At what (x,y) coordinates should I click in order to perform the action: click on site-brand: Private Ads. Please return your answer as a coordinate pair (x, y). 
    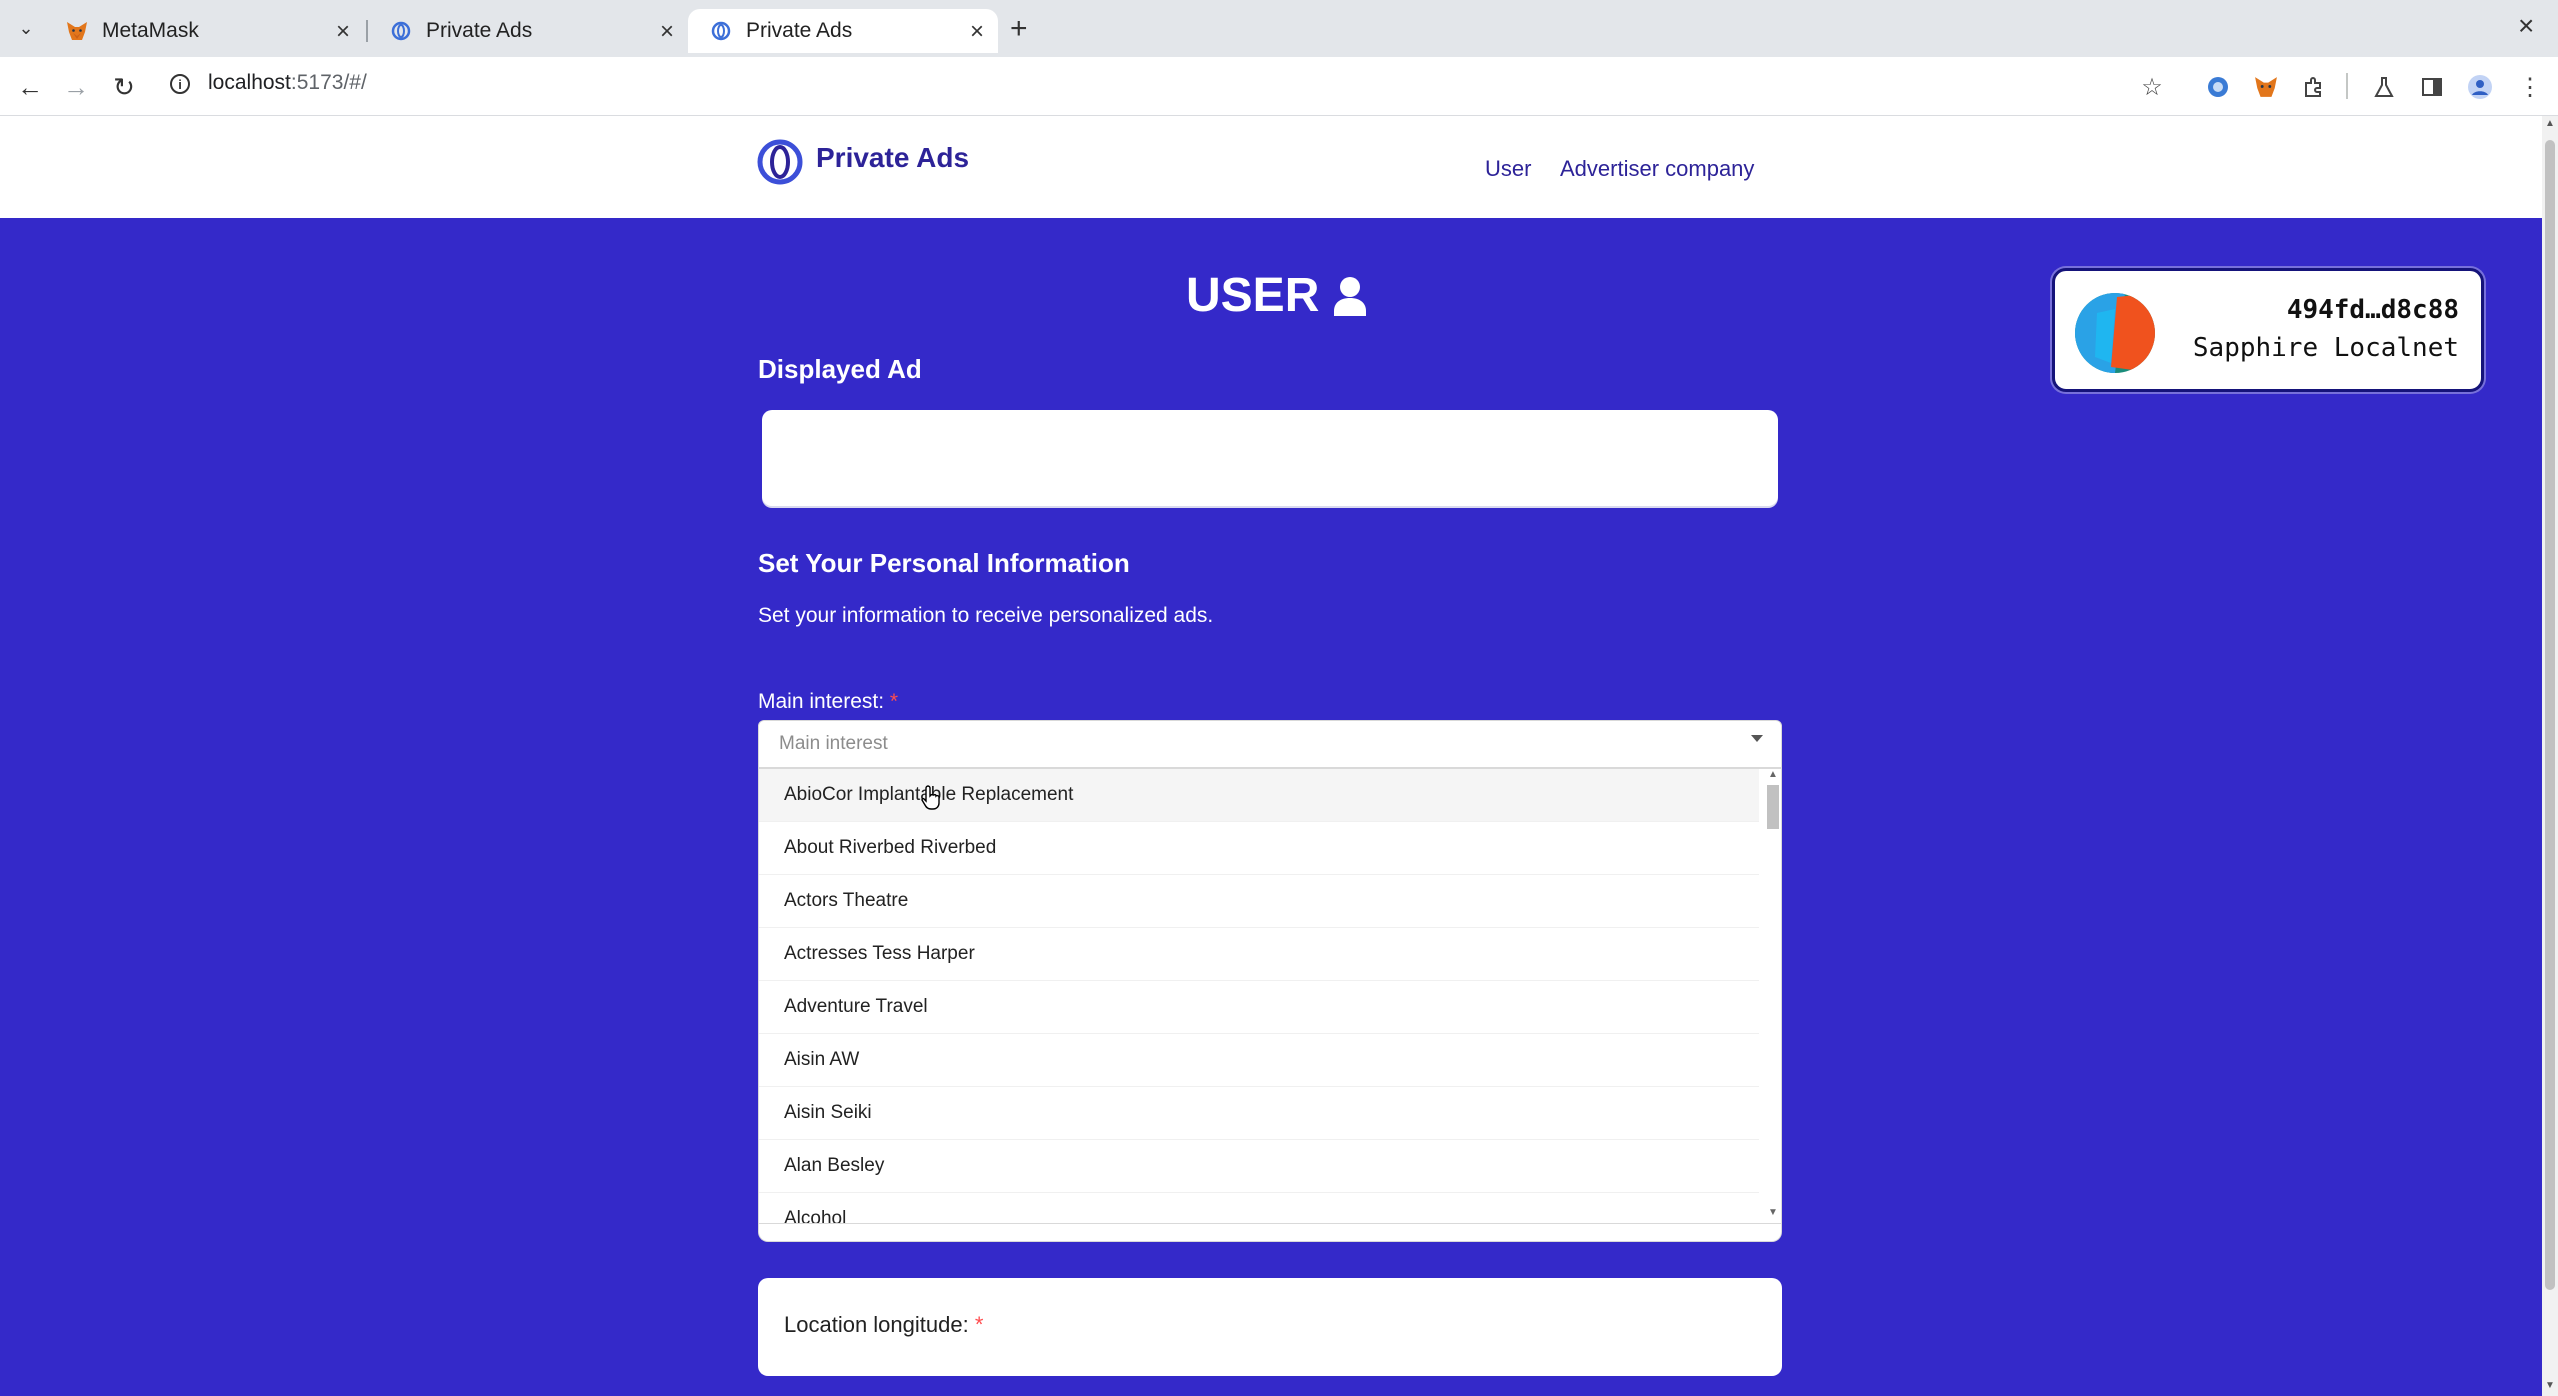
    Looking at the image, I should click on (892, 158).